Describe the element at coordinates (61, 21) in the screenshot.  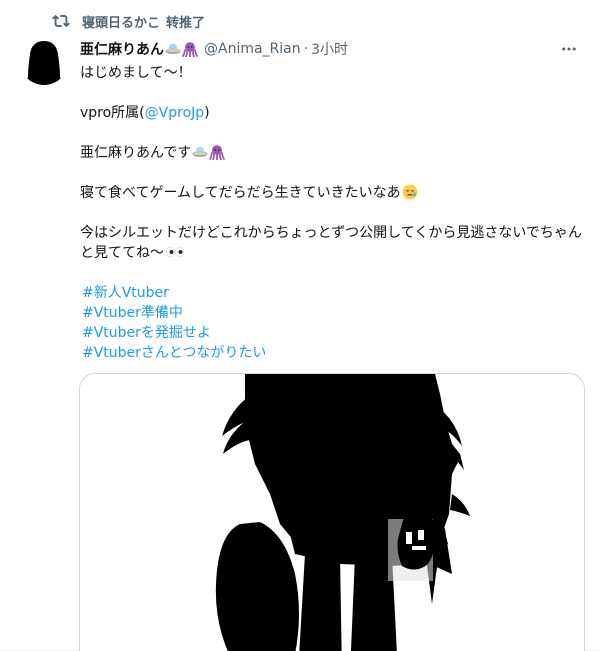
I see `retweet-icon` at that location.